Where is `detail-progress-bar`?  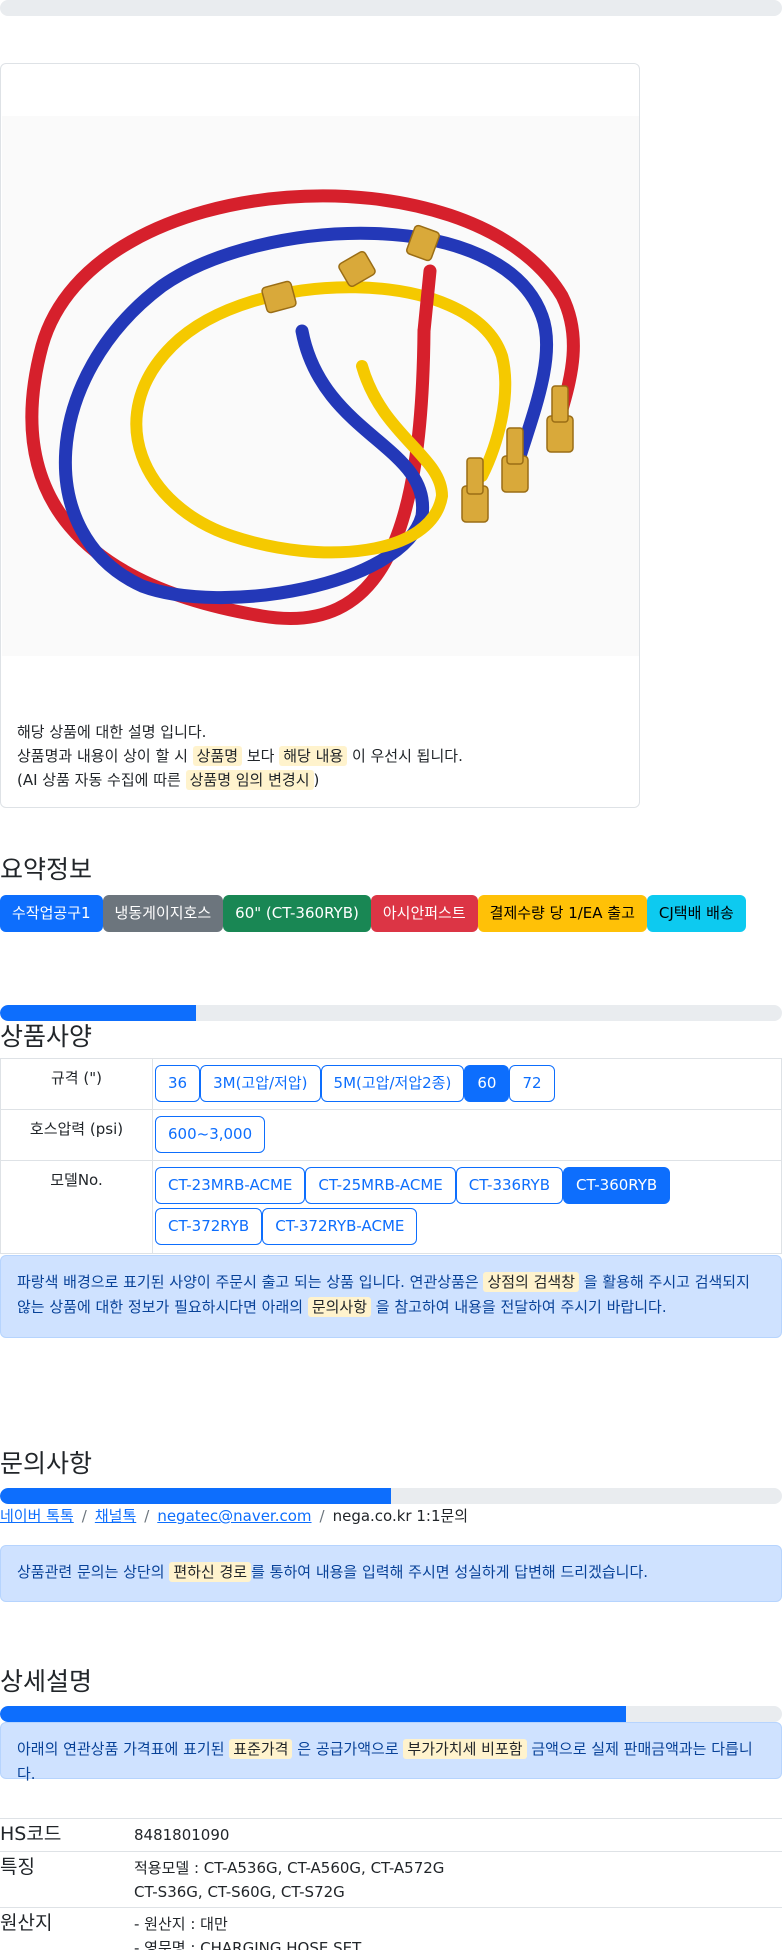
detail-progress-bar is located at coordinates (391, 1714).